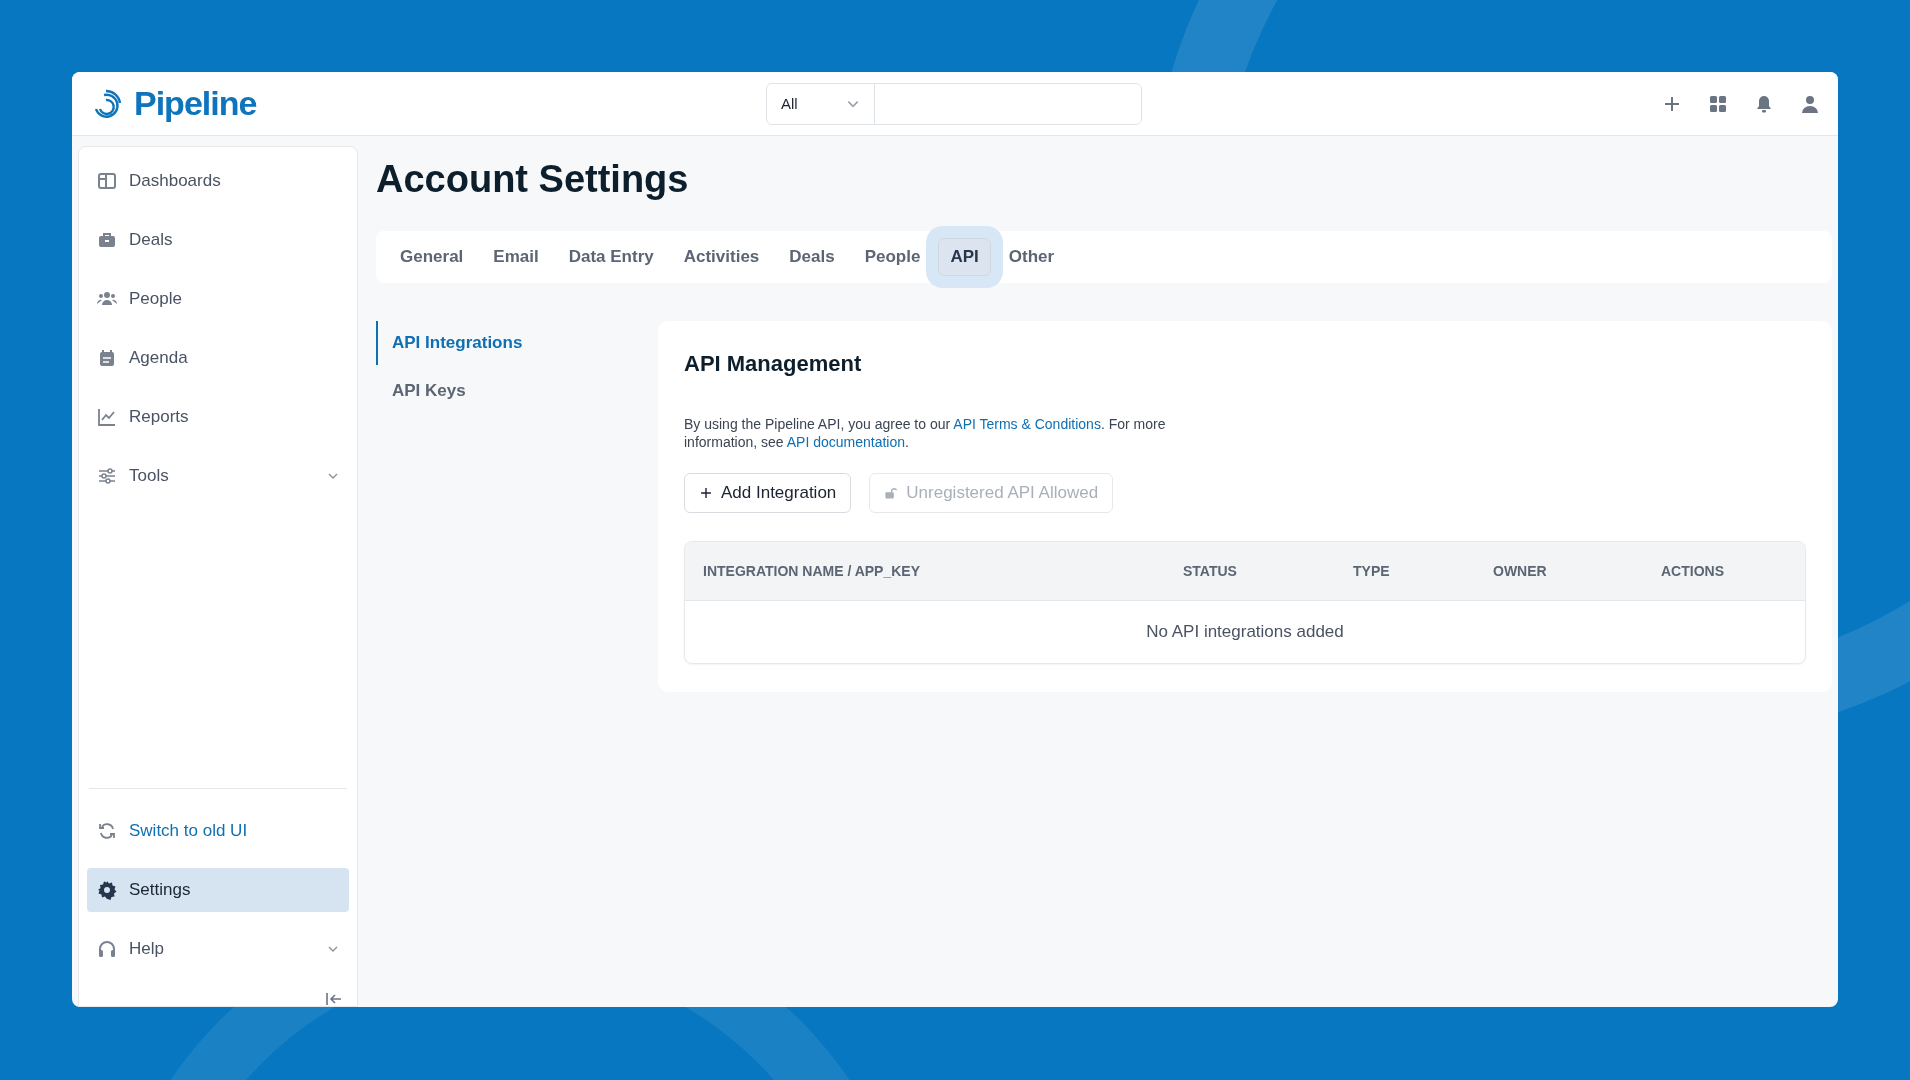 The image size is (1910, 1080). Describe the element at coordinates (1372, 571) in the screenshot. I see `column-header: TYPE` at that location.